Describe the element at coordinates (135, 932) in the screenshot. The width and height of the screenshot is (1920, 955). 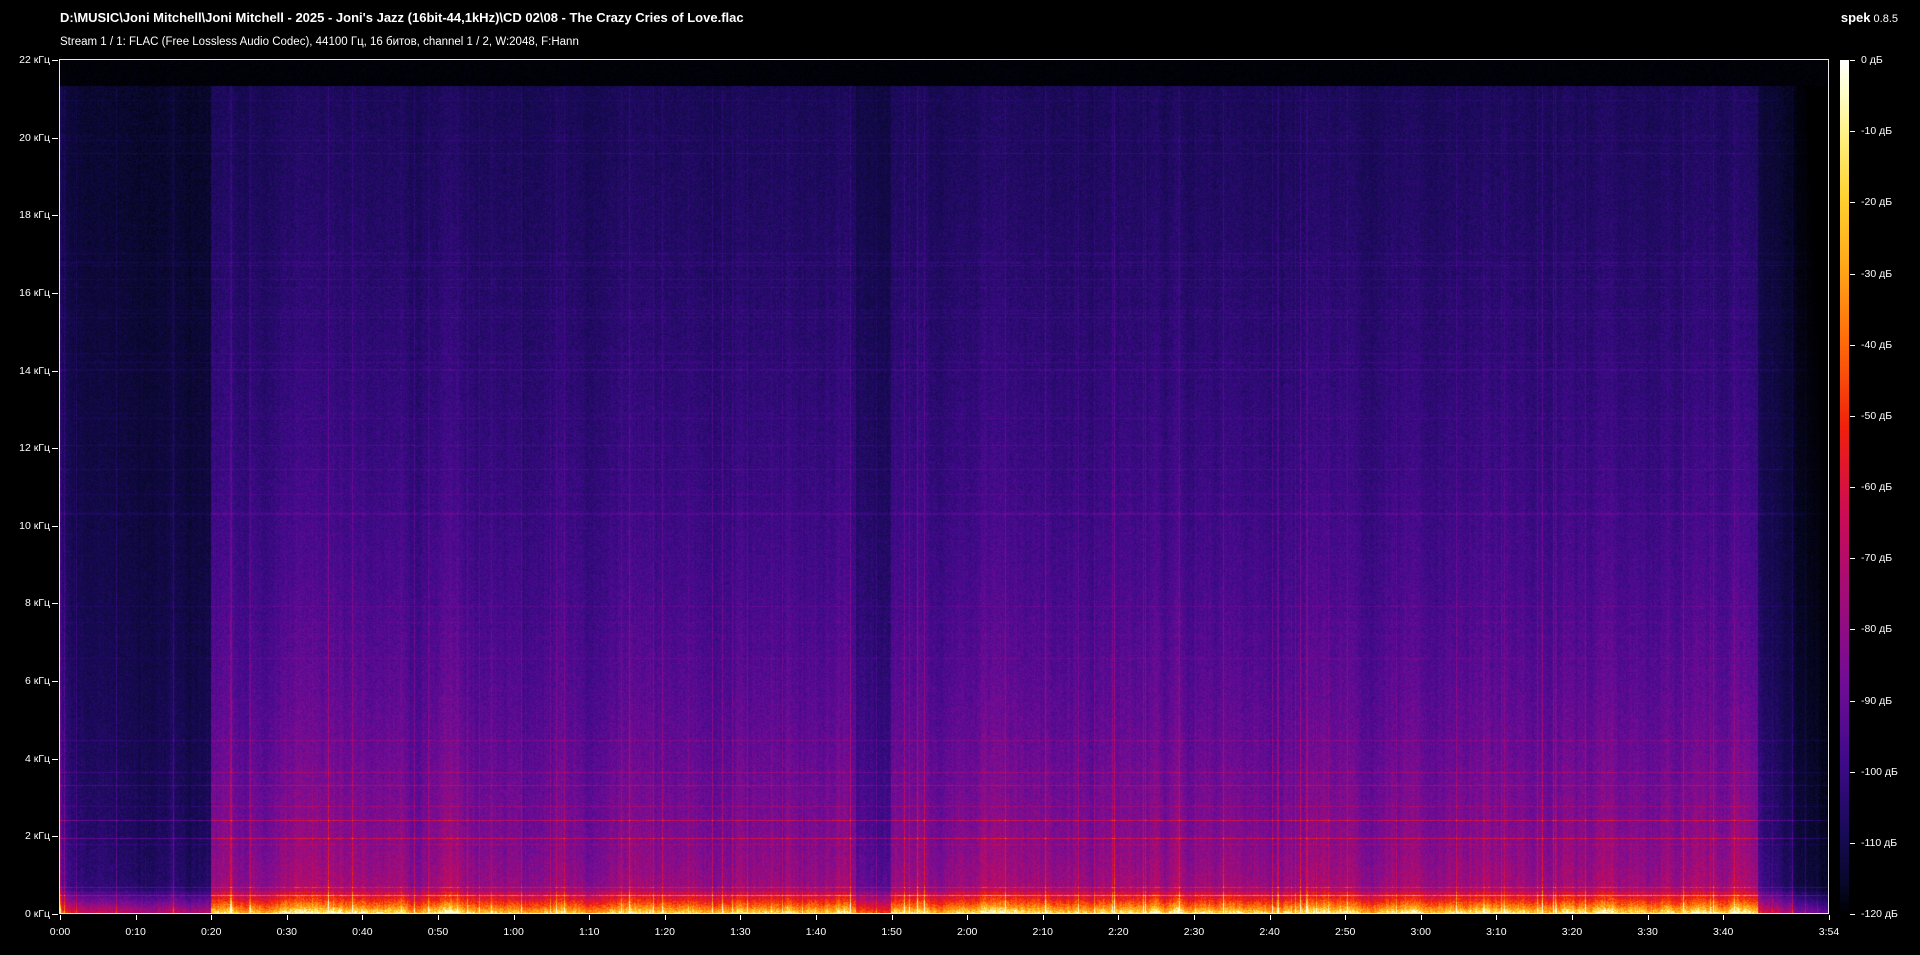
I see `time-tick-label: 0:10` at that location.